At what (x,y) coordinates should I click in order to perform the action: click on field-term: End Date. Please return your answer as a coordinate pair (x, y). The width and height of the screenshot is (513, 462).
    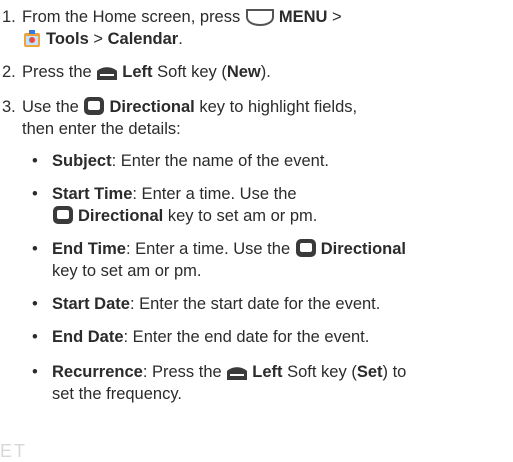
    Looking at the image, I should click on (88, 337).